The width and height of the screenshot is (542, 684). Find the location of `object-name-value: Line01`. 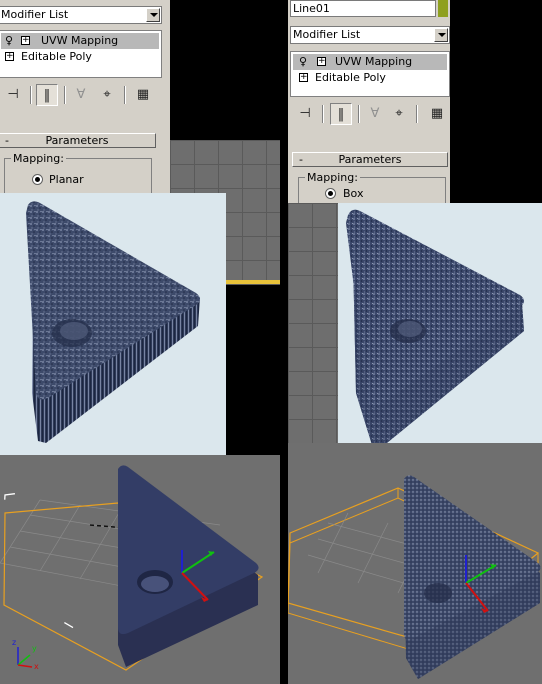

object-name-value: Line01 is located at coordinates (311, 8).